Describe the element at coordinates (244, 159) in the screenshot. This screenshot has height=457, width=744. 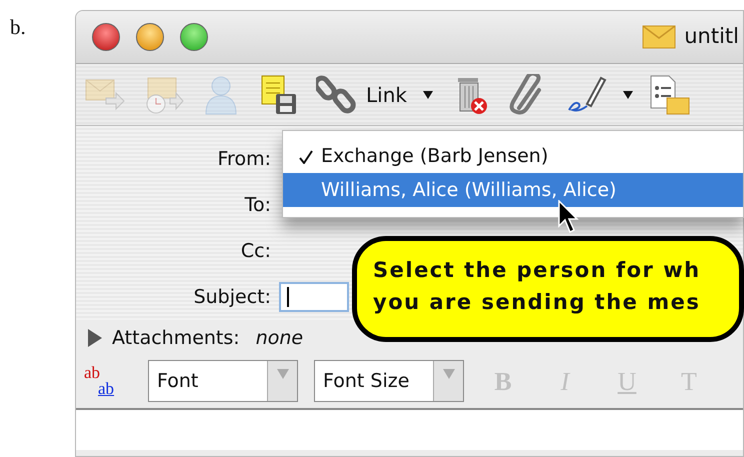
I see `field-label: From:` at that location.